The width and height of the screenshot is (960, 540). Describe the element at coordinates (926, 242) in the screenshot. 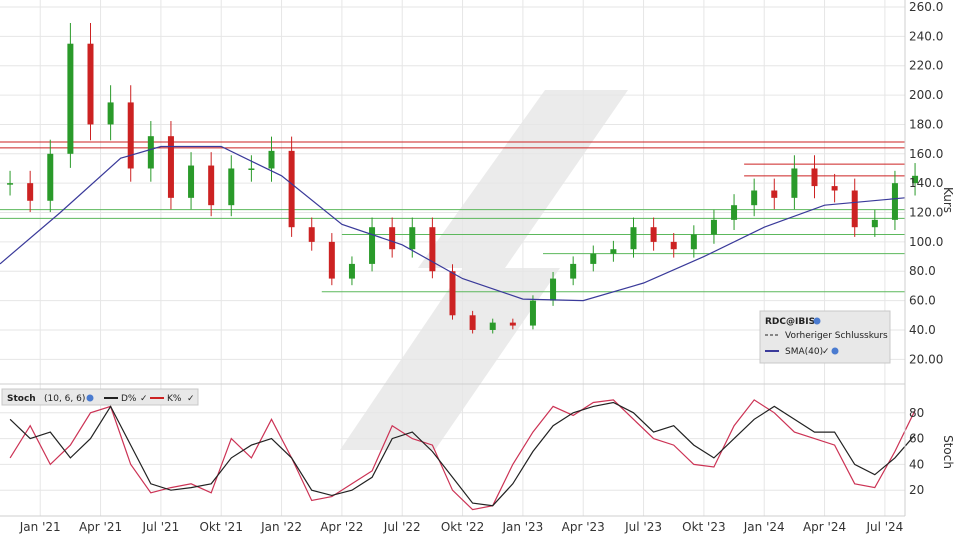

I see `price-y-tick: 100.0` at that location.